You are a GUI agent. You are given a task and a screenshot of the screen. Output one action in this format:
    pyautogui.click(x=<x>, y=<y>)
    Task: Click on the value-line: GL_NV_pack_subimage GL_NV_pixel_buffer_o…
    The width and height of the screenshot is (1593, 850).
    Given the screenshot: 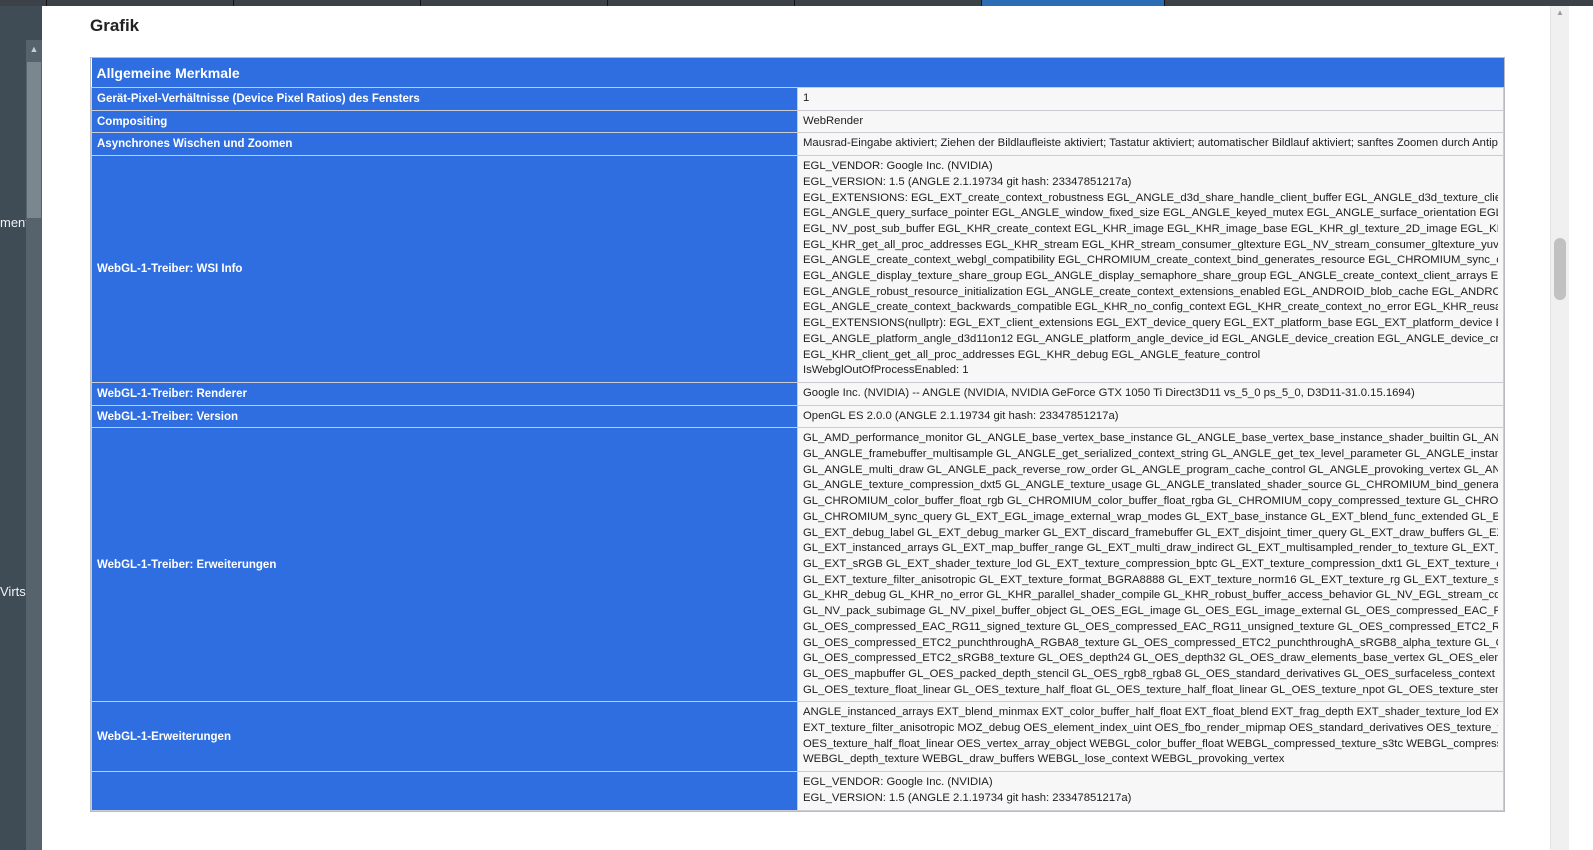 What is the action you would take?
    pyautogui.click(x=1150, y=611)
    